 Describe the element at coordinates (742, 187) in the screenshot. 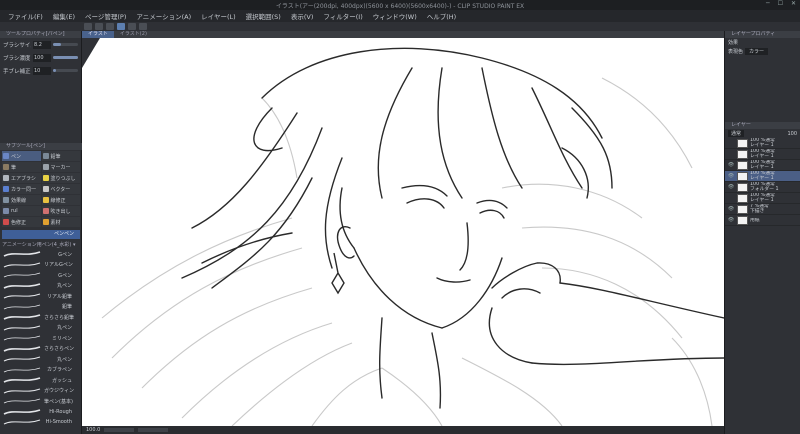

I see `layer-thumbnail` at that location.